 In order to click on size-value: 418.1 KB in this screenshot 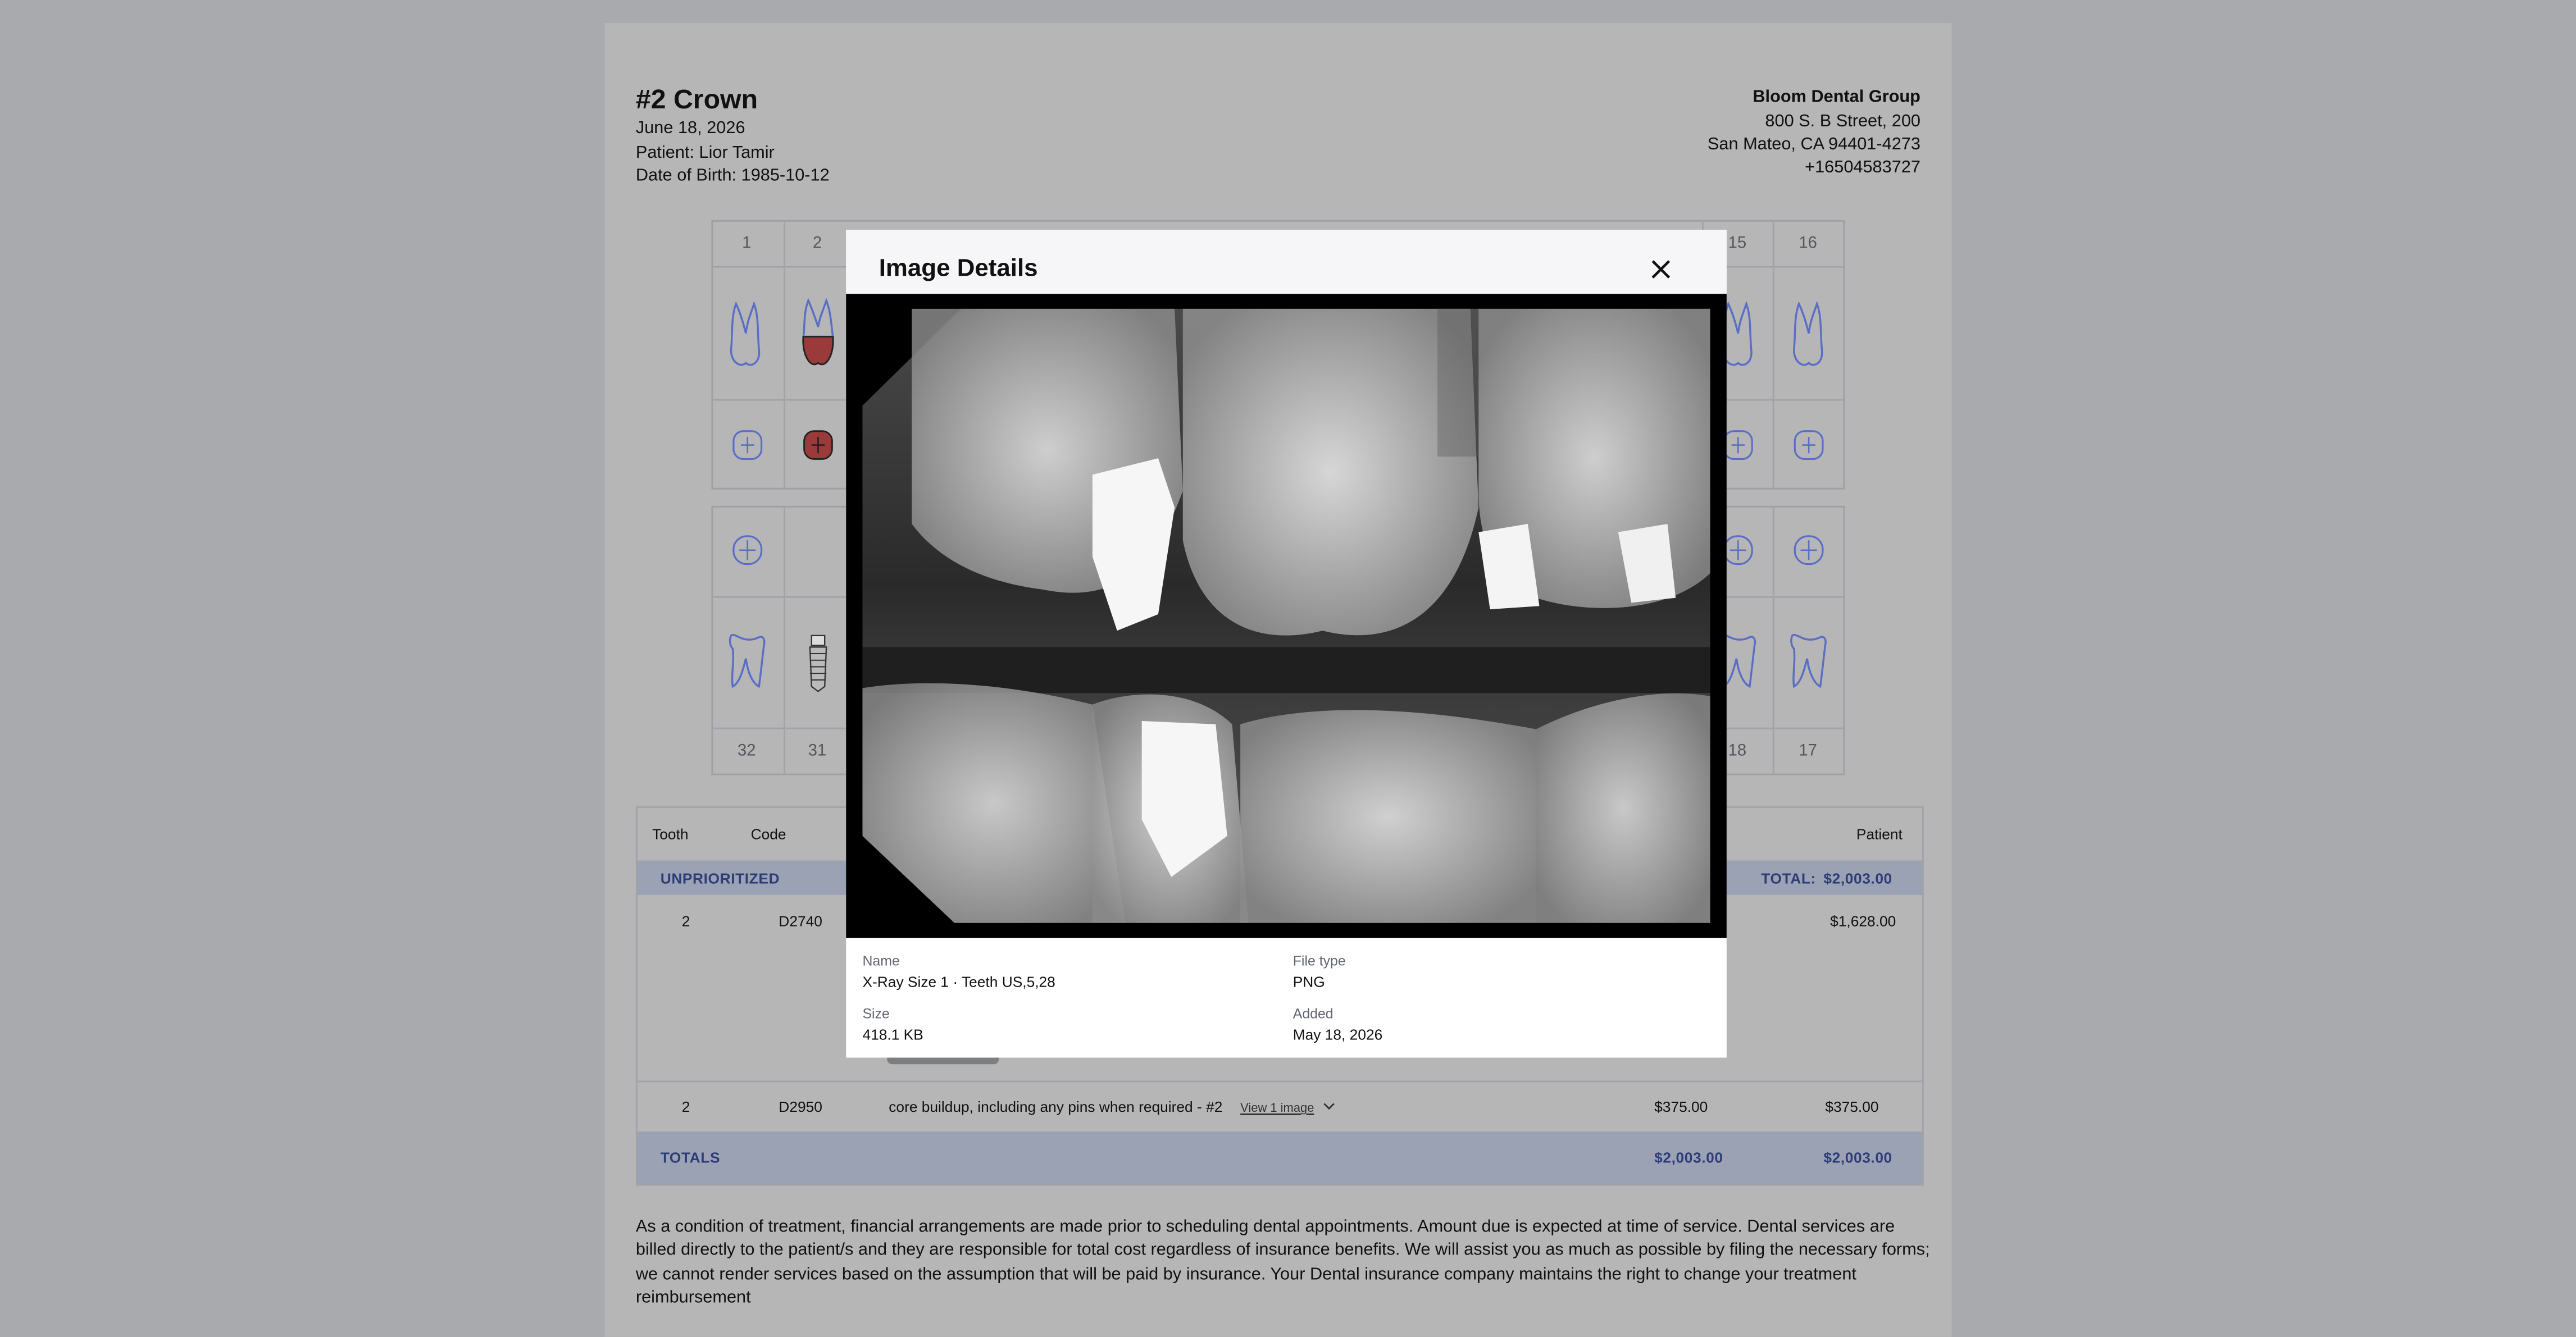, I will do `click(892, 1034)`.